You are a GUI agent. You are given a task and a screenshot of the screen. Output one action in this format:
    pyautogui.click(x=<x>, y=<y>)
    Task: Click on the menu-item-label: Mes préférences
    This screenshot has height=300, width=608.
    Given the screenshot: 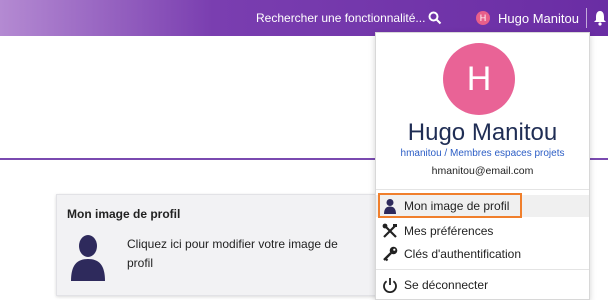 What is the action you would take?
    pyautogui.click(x=449, y=231)
    